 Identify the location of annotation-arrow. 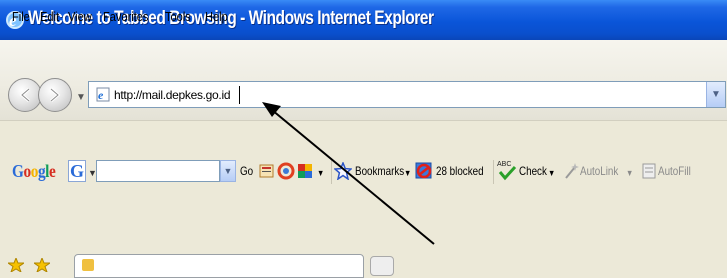
(348, 173).